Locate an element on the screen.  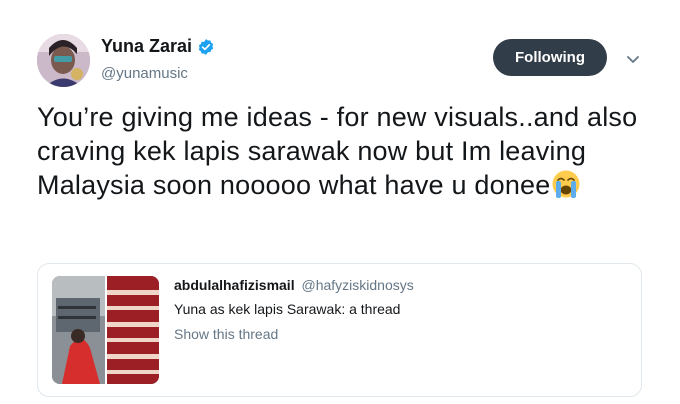
author-display-name: Yuna Zarai is located at coordinates (146, 46).